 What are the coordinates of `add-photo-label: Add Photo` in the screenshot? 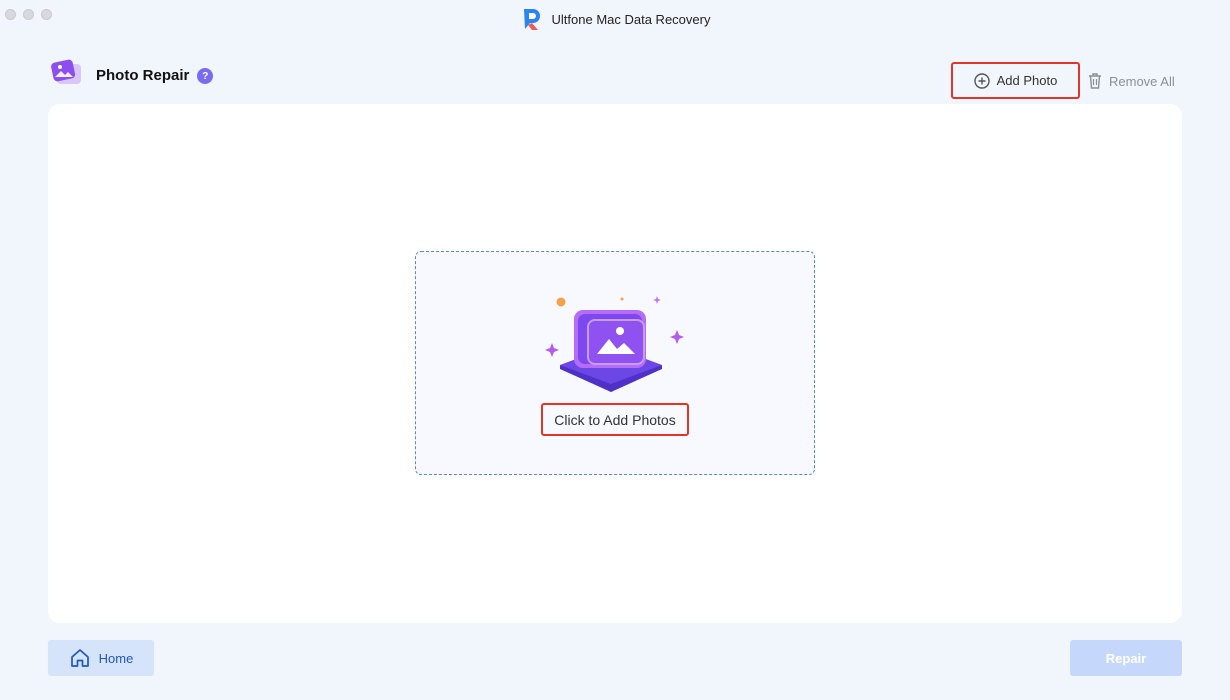 It's located at (1027, 80).